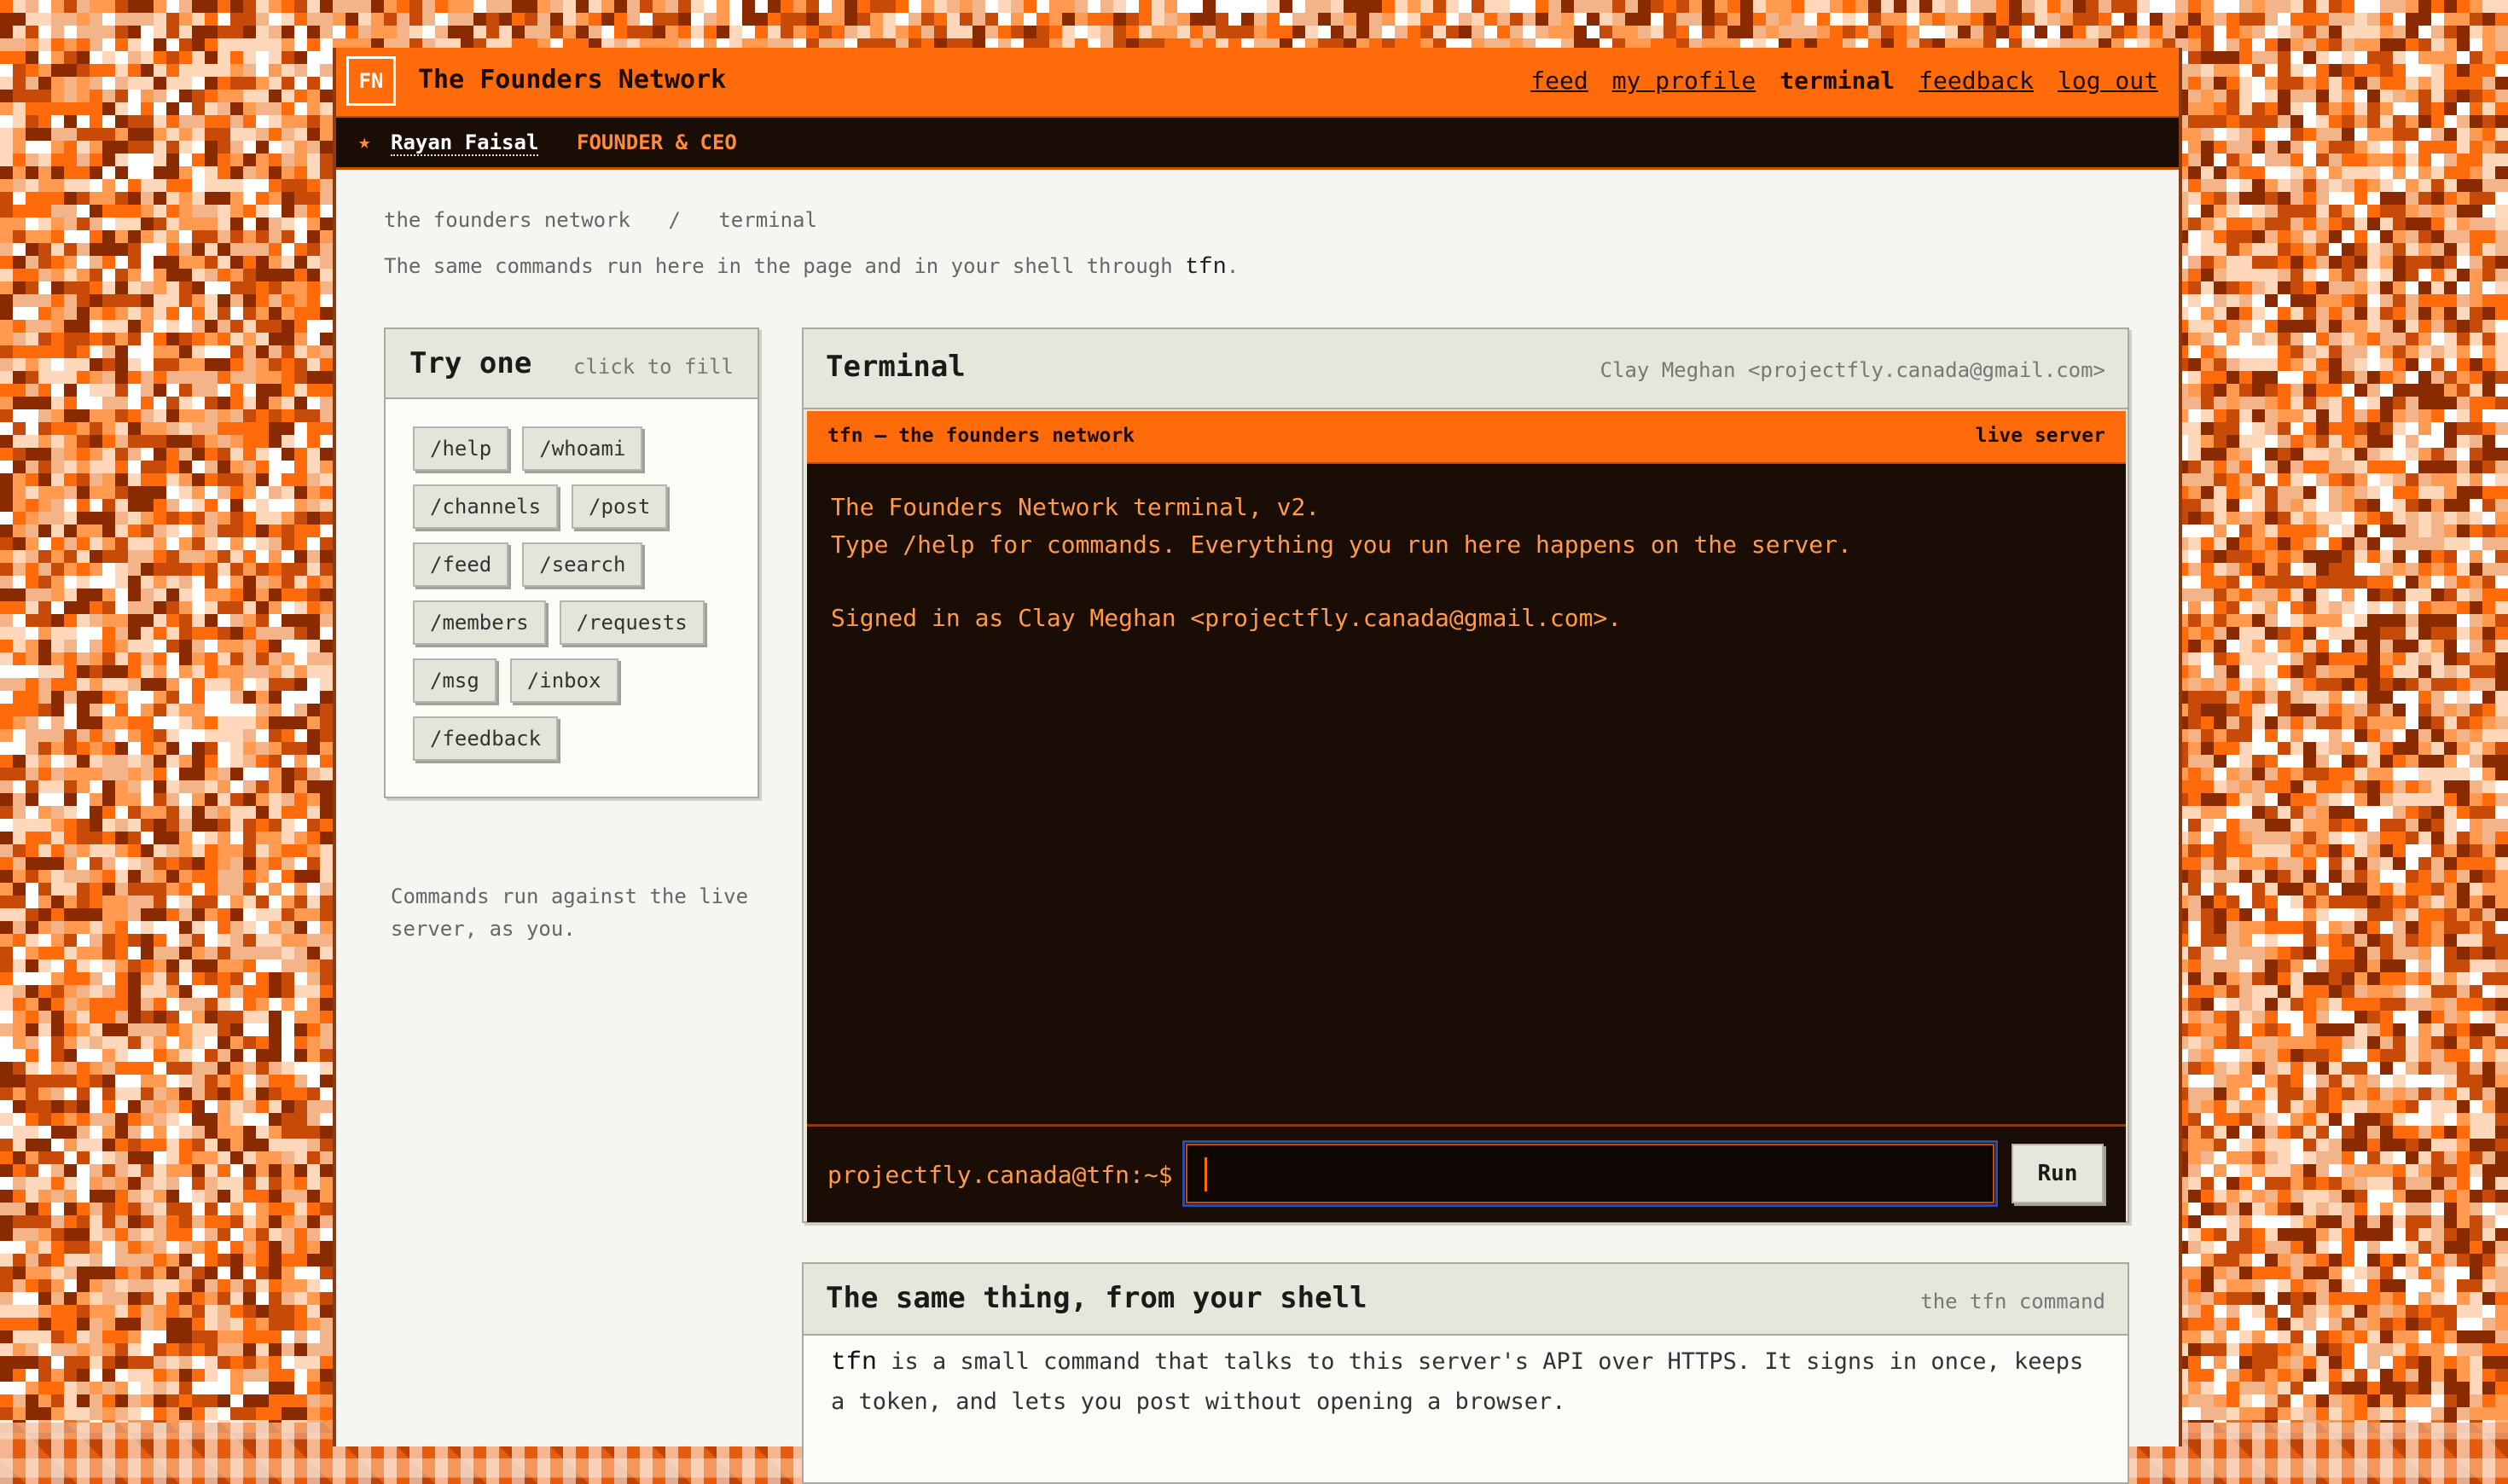 The width and height of the screenshot is (2508, 1484). I want to click on chip-whoami: /whoami, so click(582, 448).